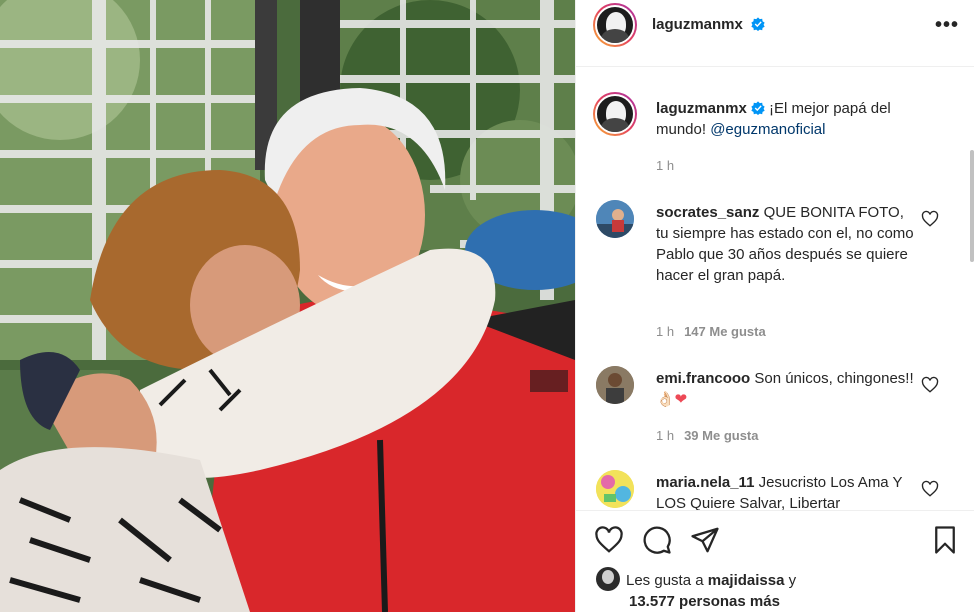 This screenshot has width=974, height=612. Describe the element at coordinates (834, 378) in the screenshot. I see `comment-body: Son únicos, chingones!!` at that location.